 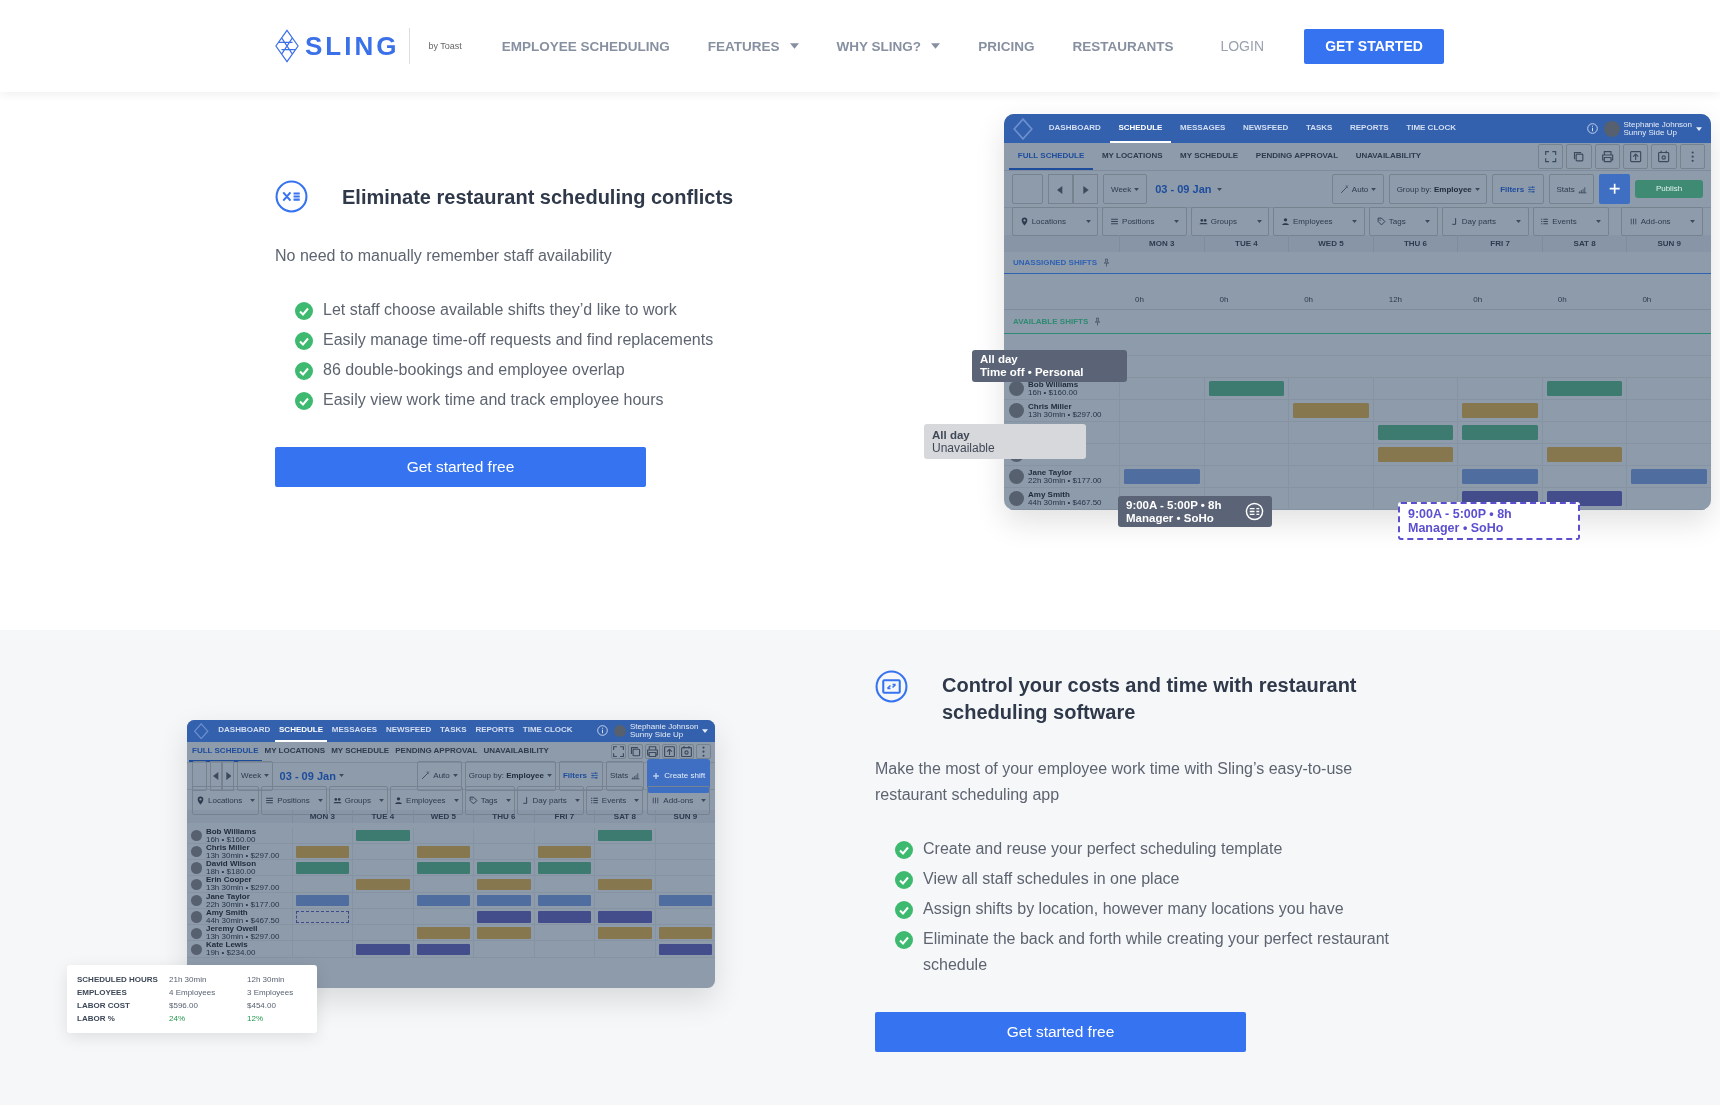 I want to click on open-shift-slot, so click(x=322, y=917).